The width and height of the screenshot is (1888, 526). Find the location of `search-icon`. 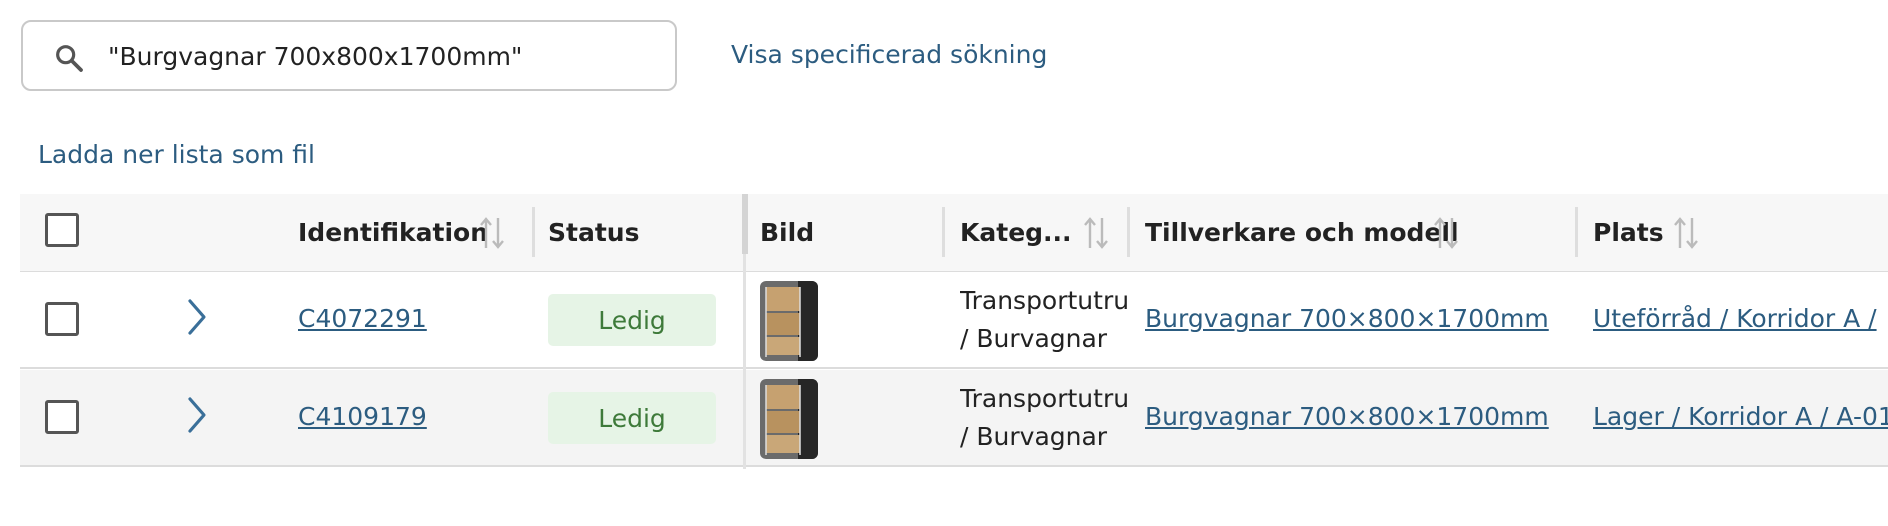

search-icon is located at coordinates (69, 58).